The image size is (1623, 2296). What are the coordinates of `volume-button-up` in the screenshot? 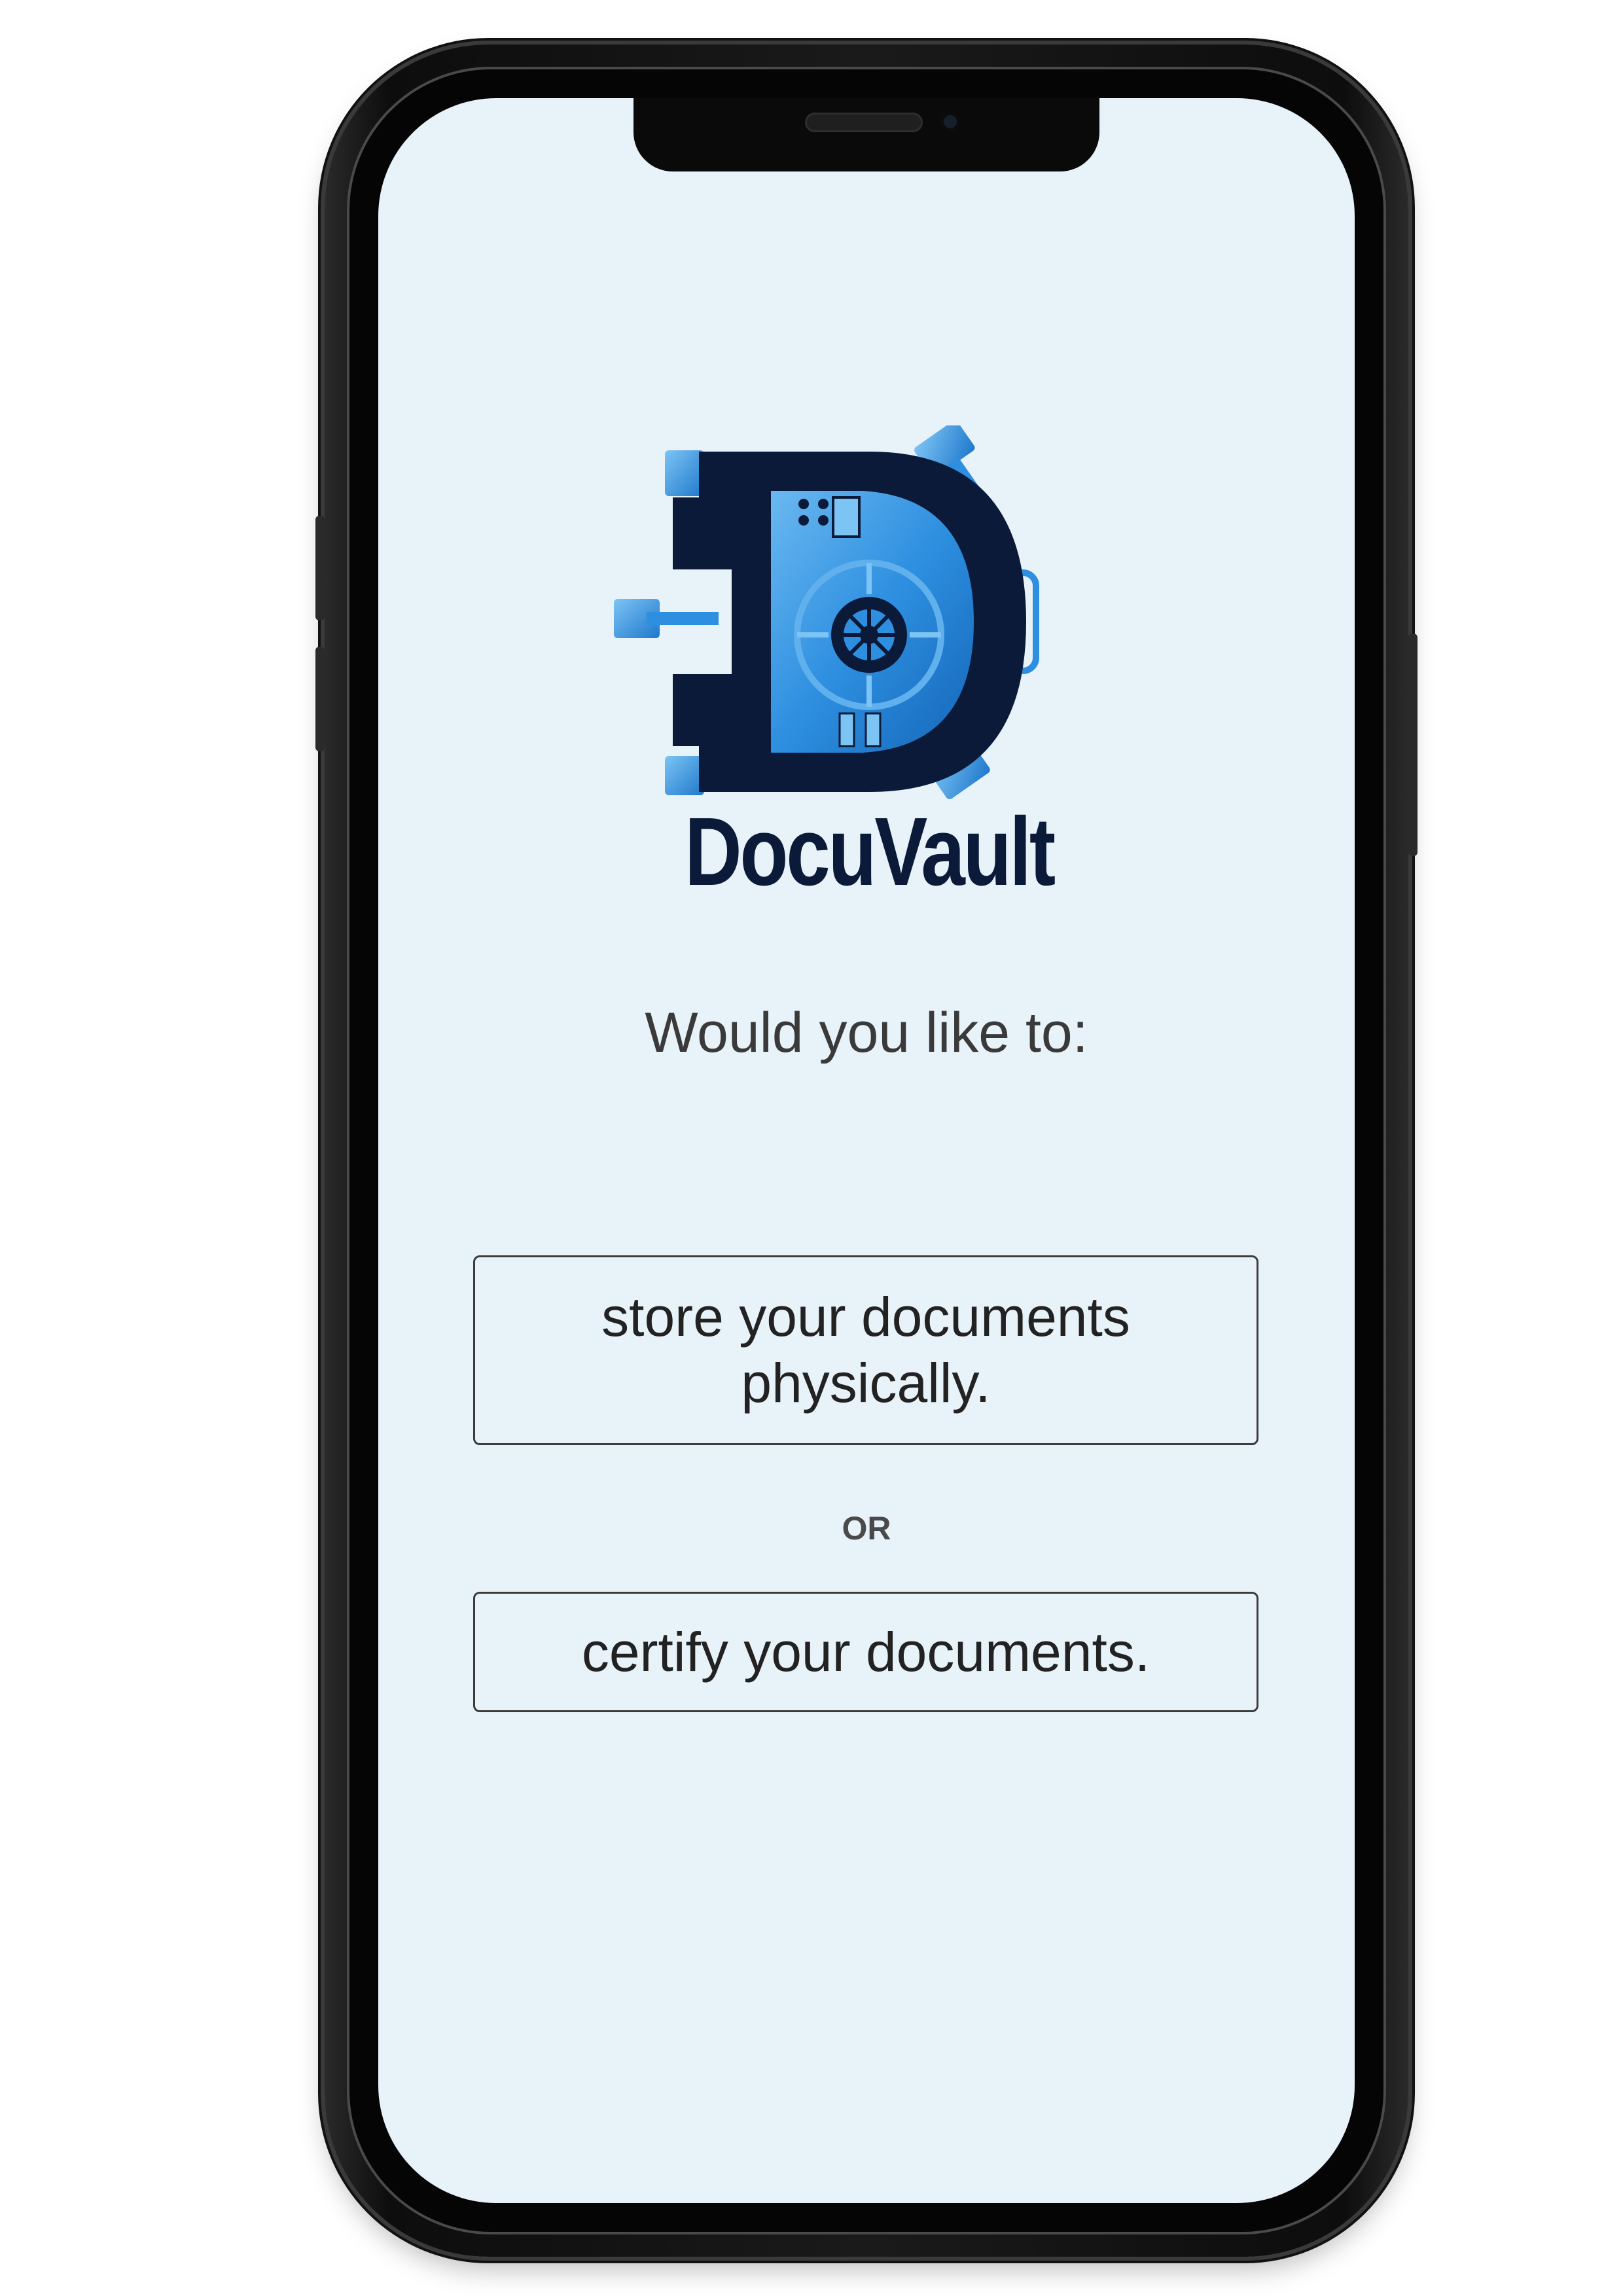 It's located at (320, 568).